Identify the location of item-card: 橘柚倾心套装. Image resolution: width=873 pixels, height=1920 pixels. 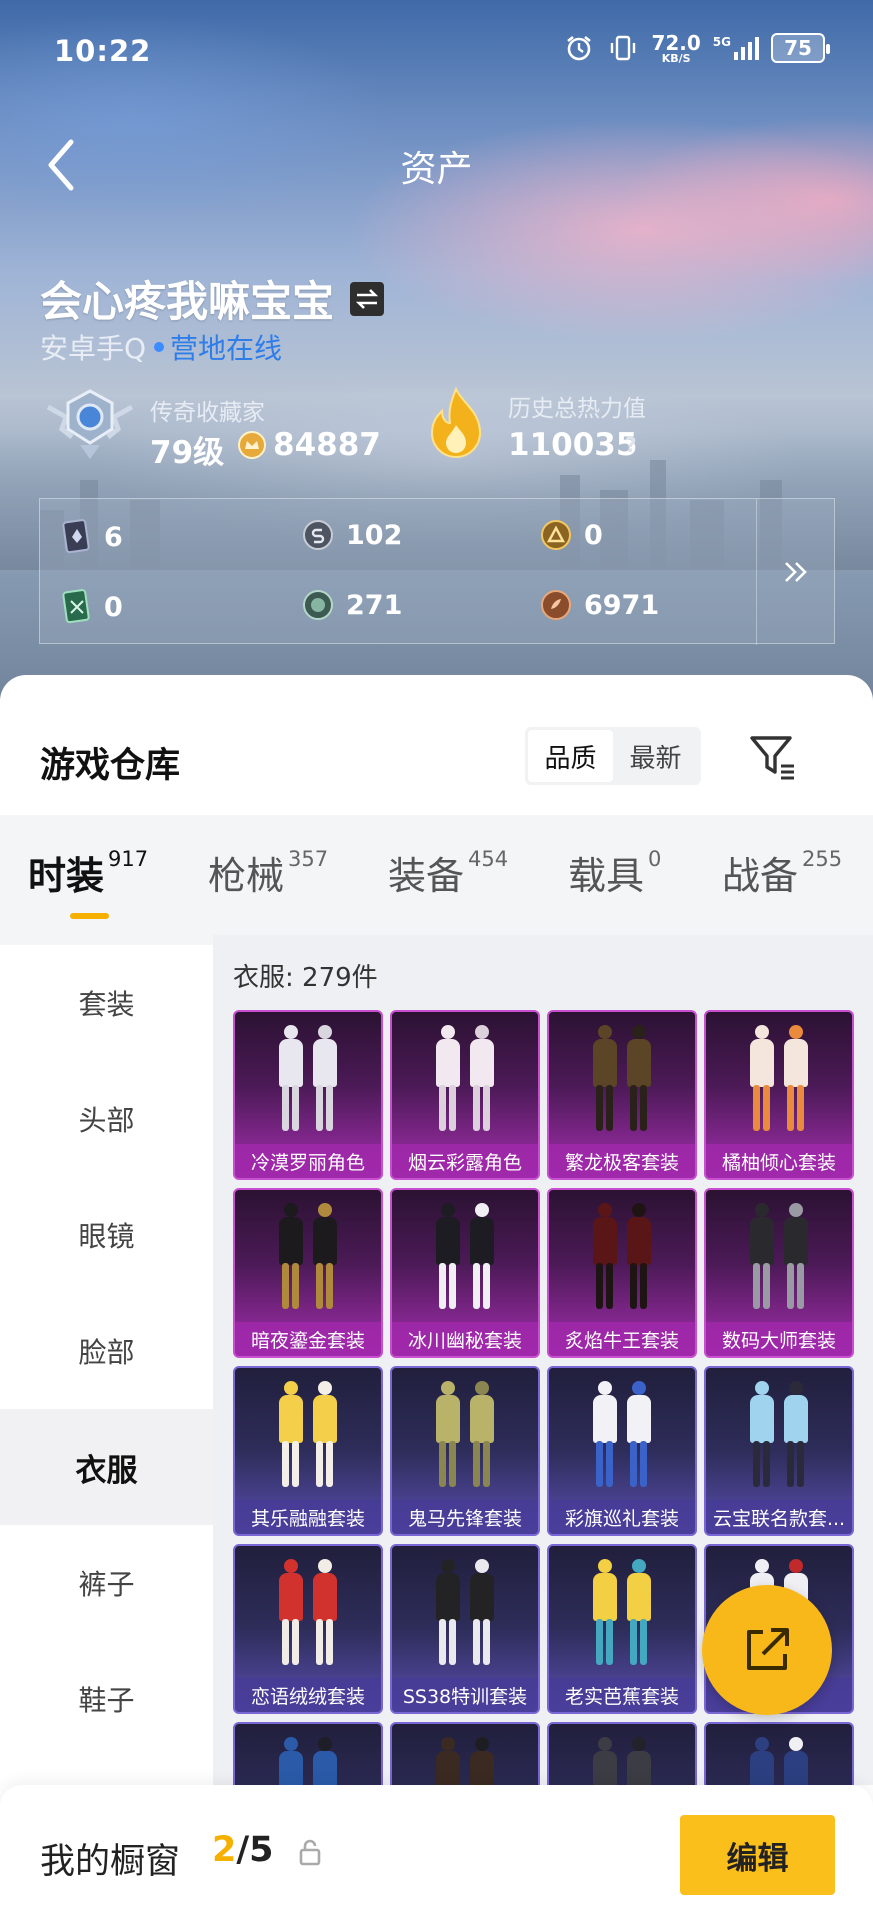
(779, 1095).